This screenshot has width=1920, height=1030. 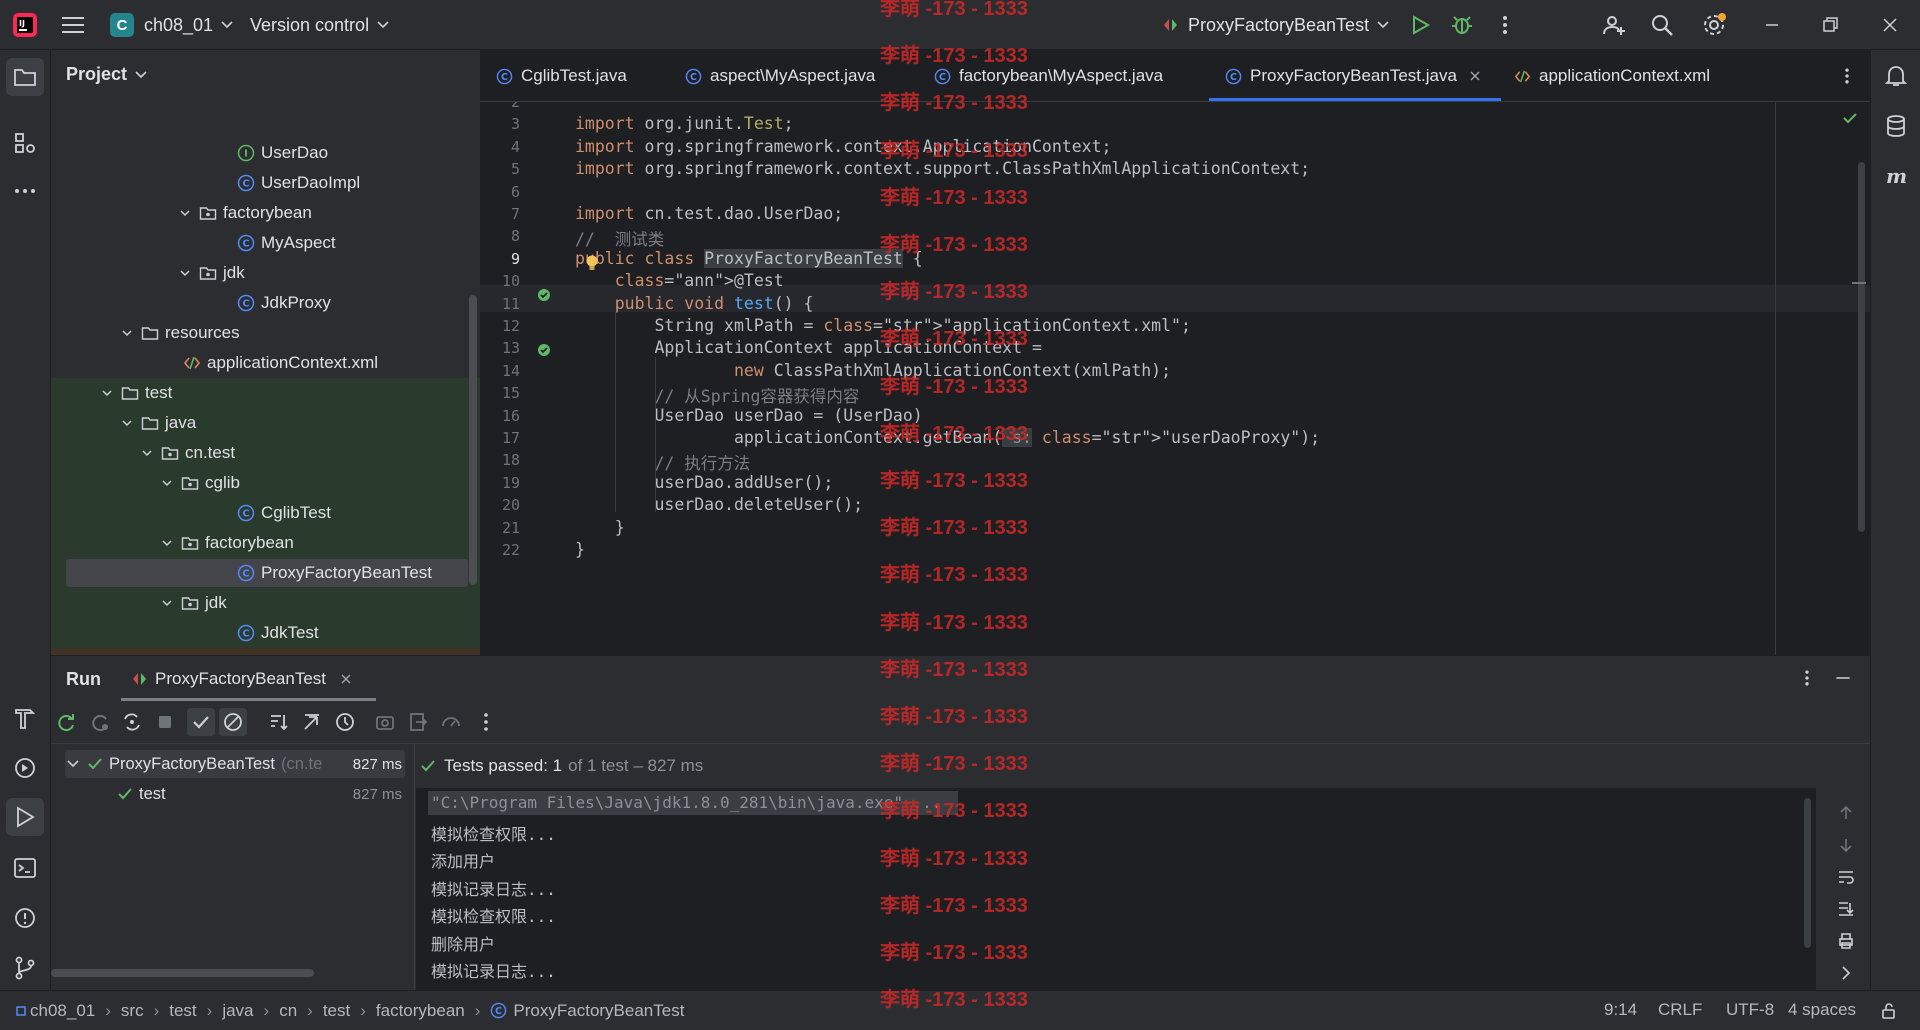 I want to click on app-logo-icon: IJ, so click(x=25, y=25).